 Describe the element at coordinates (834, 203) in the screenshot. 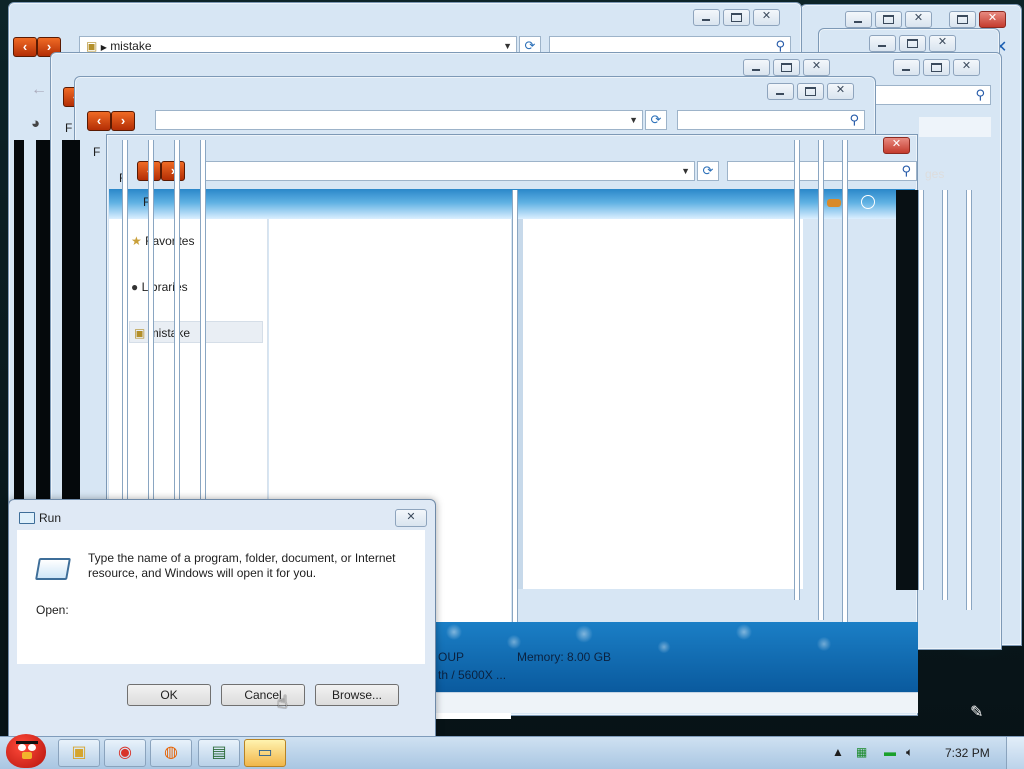

I see `orange-icon` at that location.